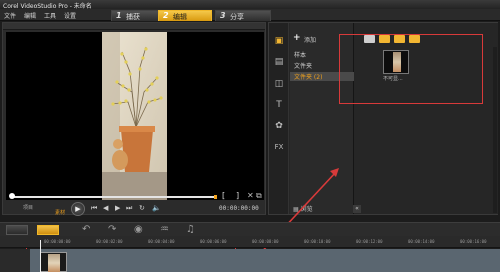 Image resolution: width=500 pixels, height=272 pixels. What do you see at coordinates (112, 229) in the screenshot?
I see `redo-icon: ↷` at bounding box center [112, 229].